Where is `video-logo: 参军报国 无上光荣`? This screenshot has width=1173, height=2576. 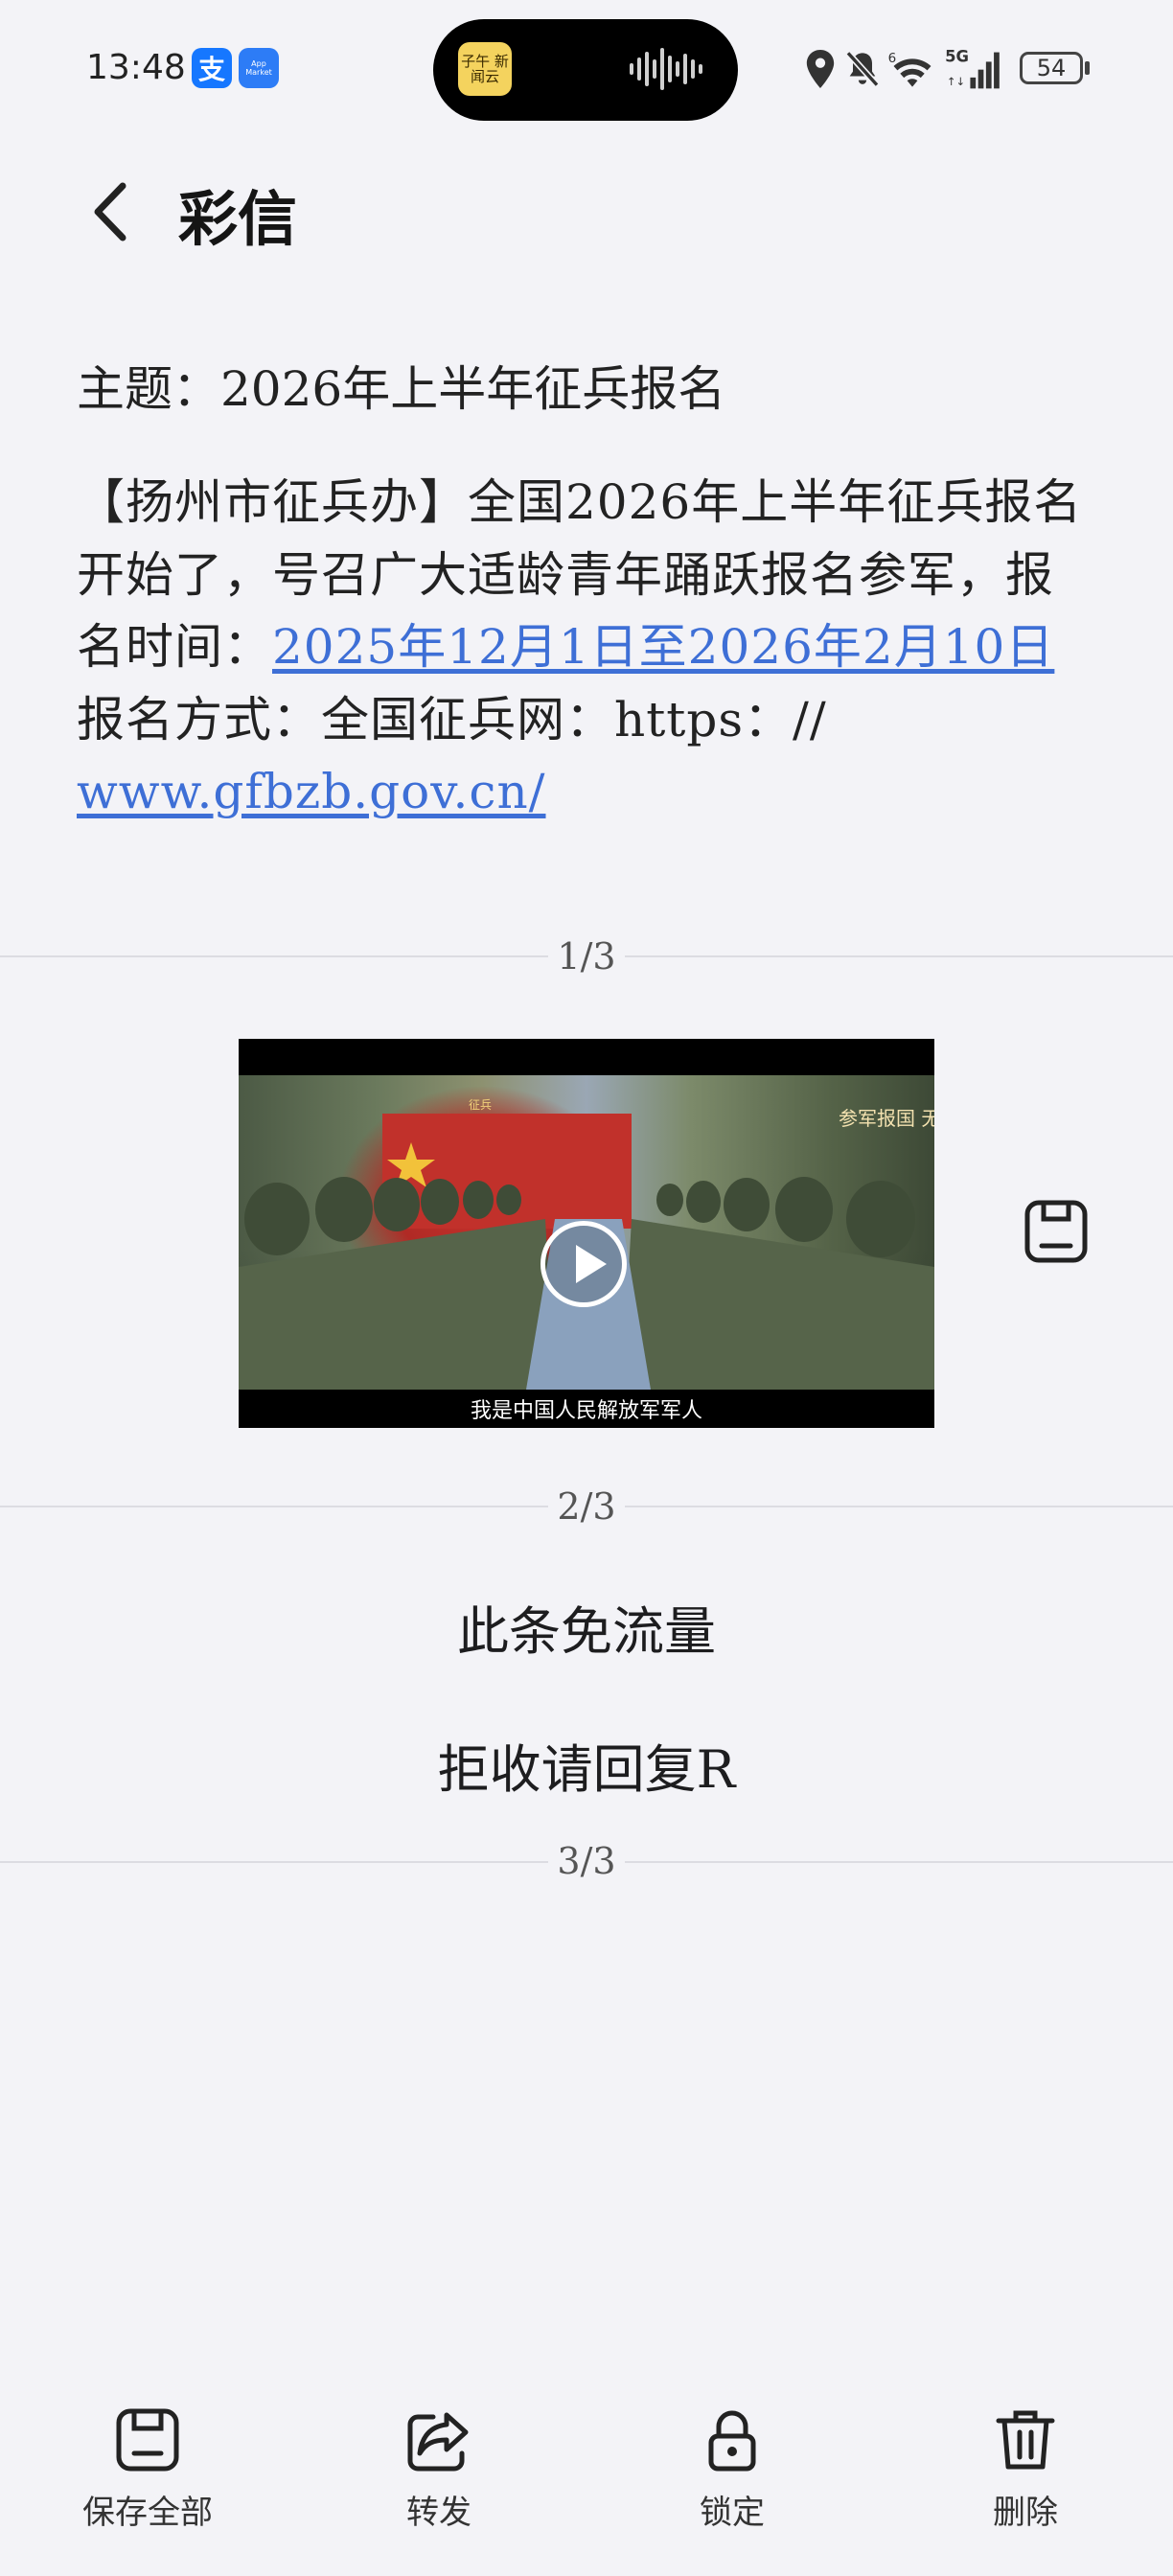
video-logo: 参军报国 无上光荣 is located at coordinates (886, 1118).